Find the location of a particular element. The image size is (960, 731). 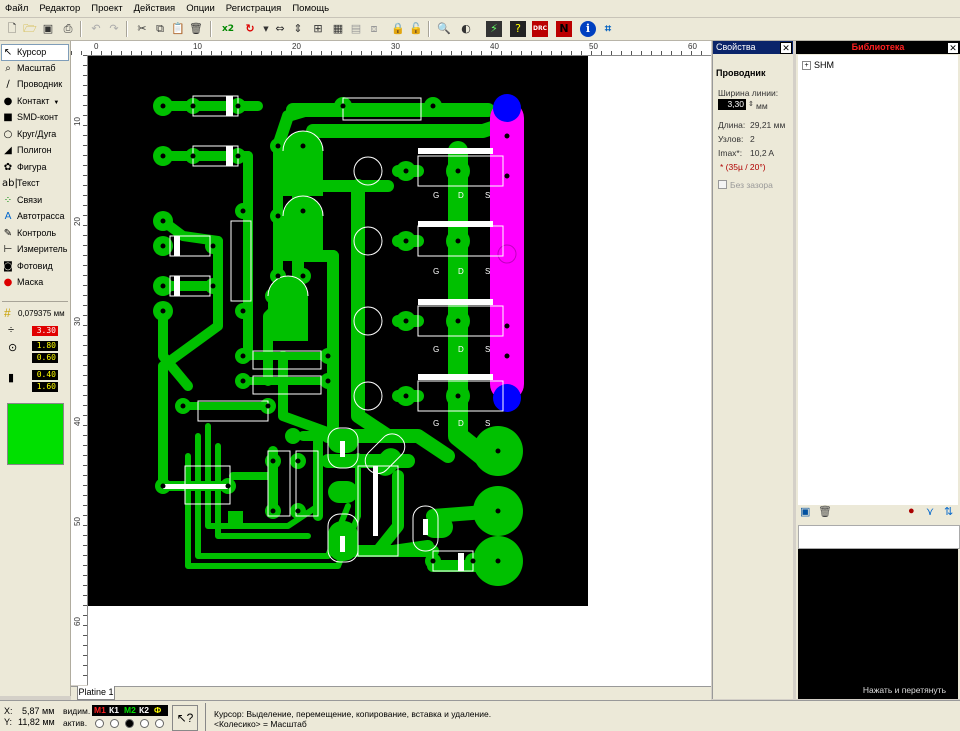

menu-item-0: Файл is located at coordinates (17, 8).